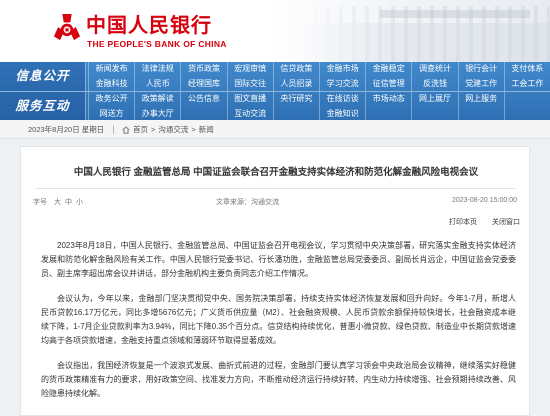 The width and height of the screenshot is (550, 416). Describe the element at coordinates (434, 99) in the screenshot. I see `nav-item: 网上展厅` at that location.